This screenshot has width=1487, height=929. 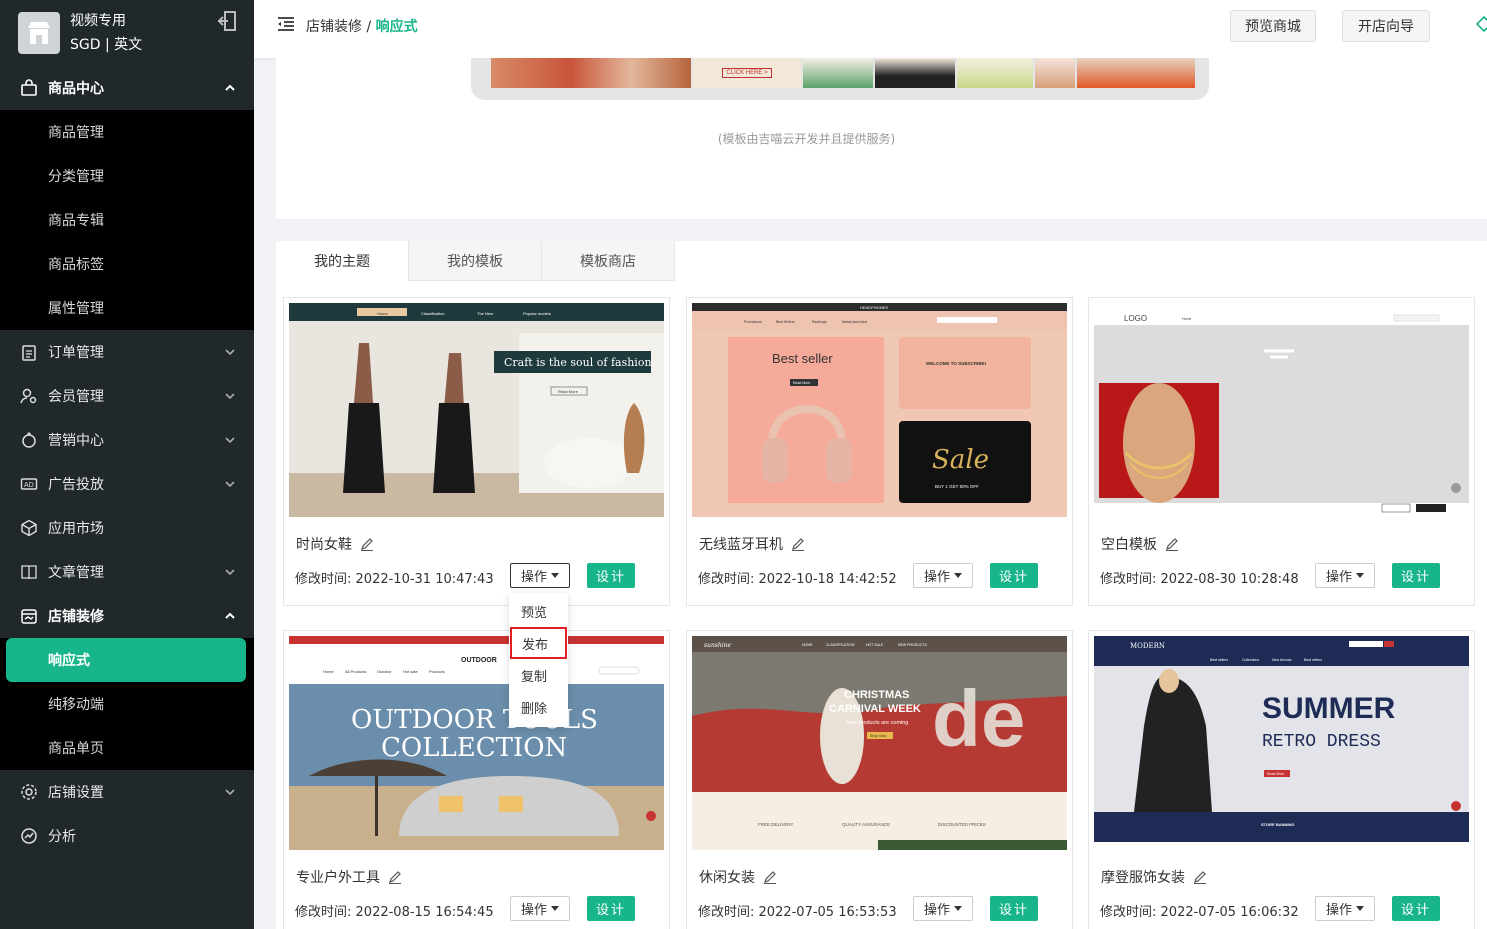 What do you see at coordinates (1199, 579) in the screenshot?
I see `theme-modified-time: 修改时间: 2022-08-30 10:28:48` at bounding box center [1199, 579].